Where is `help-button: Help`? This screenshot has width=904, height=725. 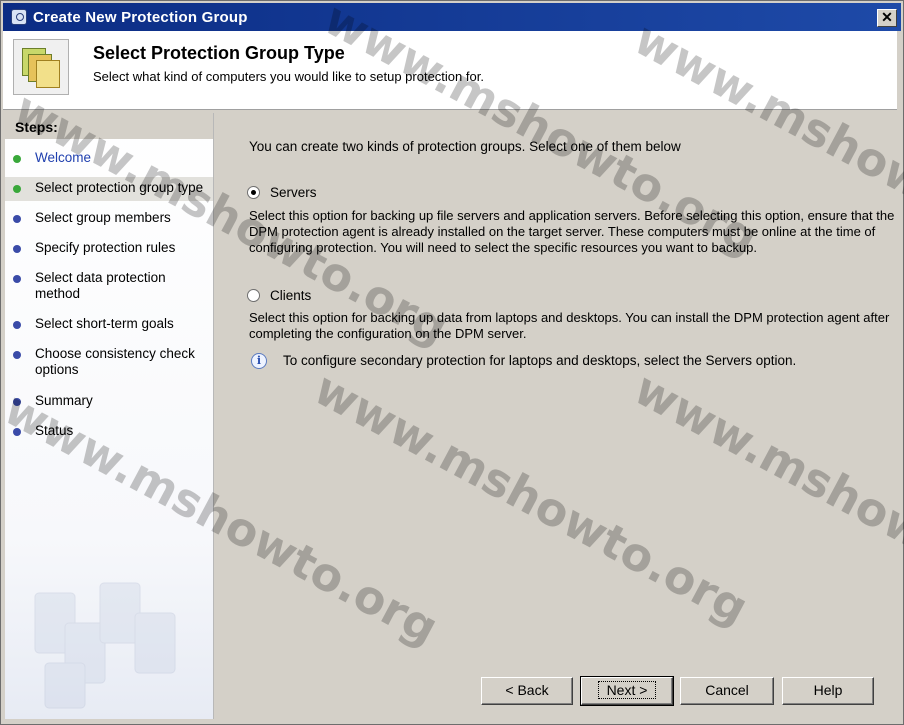
help-button: Help is located at coordinates (828, 691).